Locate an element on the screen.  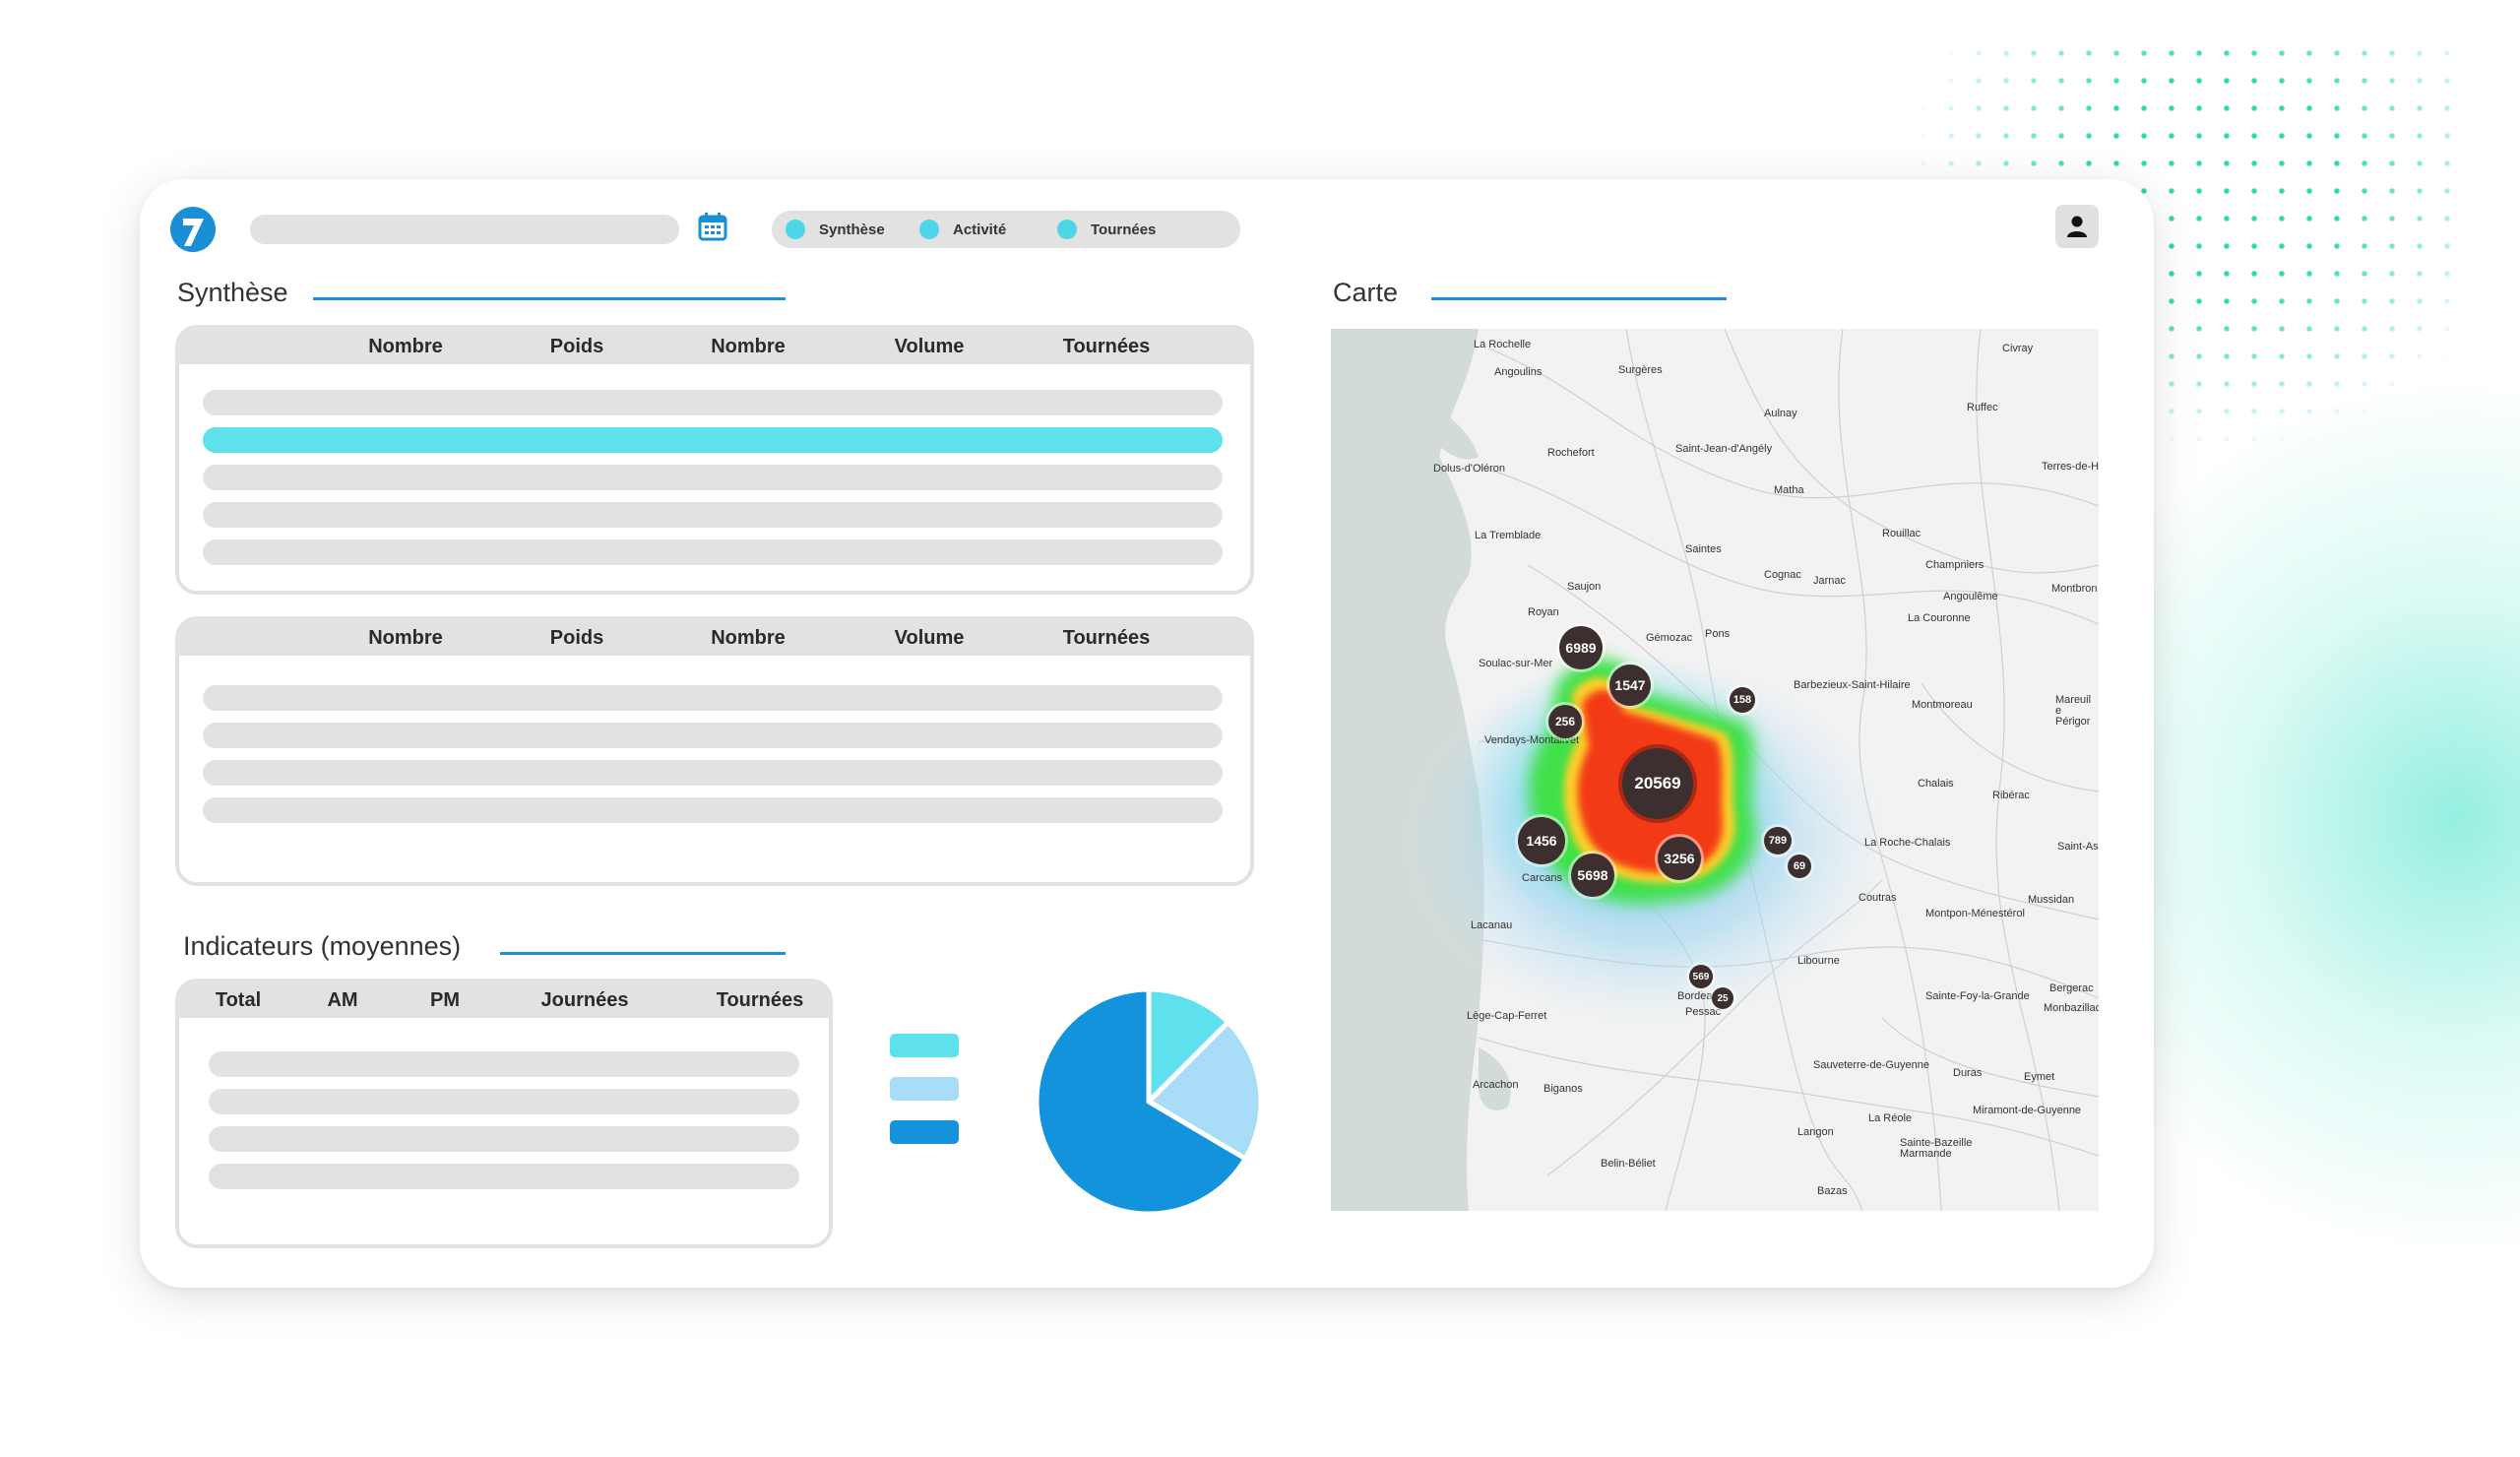
table-header: Total AM PM Journées Tournées is located at coordinates (504, 1000).